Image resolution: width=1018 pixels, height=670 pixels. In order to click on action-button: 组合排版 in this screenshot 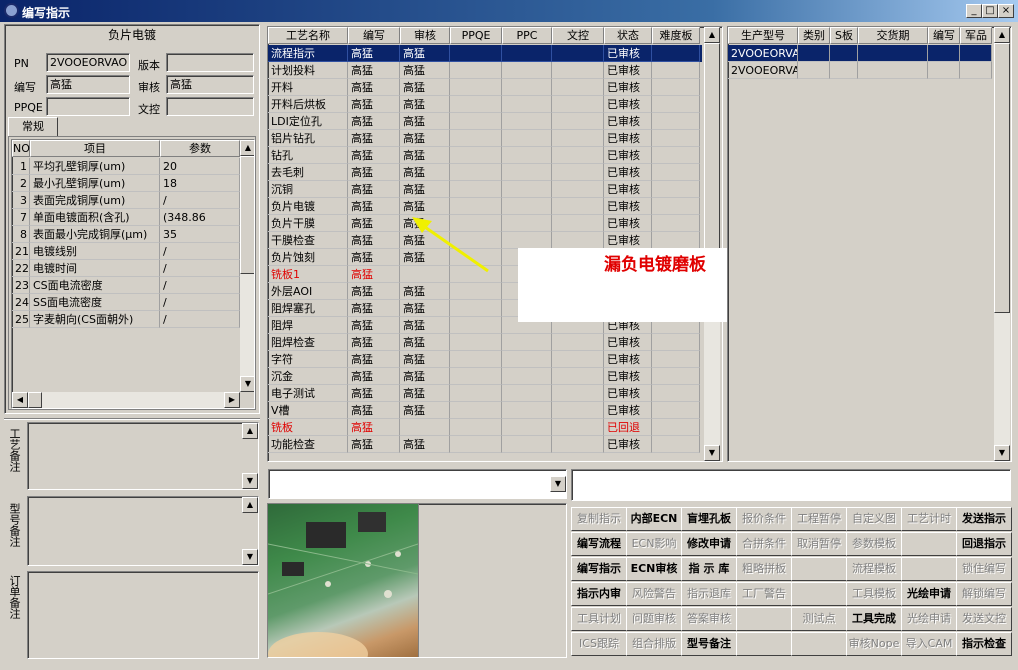, I will do `click(654, 644)`.